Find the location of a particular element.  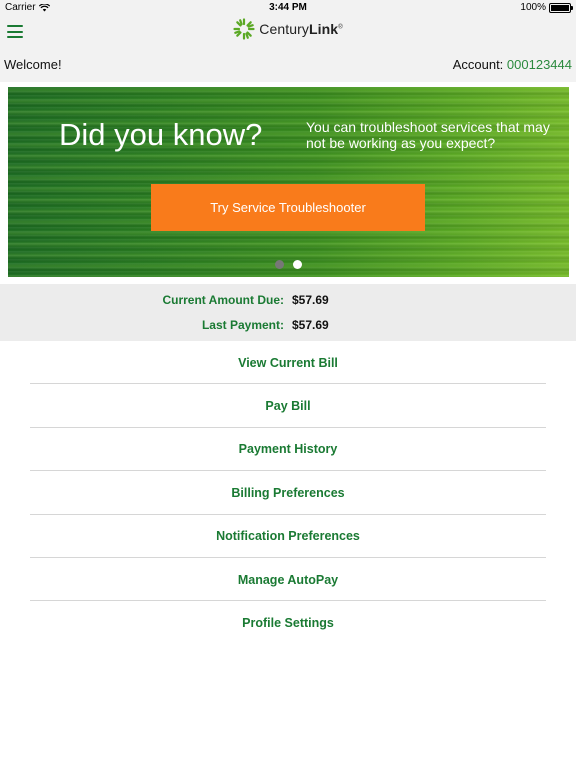

nav-bar: CenturyLink® is located at coordinates (288, 32).